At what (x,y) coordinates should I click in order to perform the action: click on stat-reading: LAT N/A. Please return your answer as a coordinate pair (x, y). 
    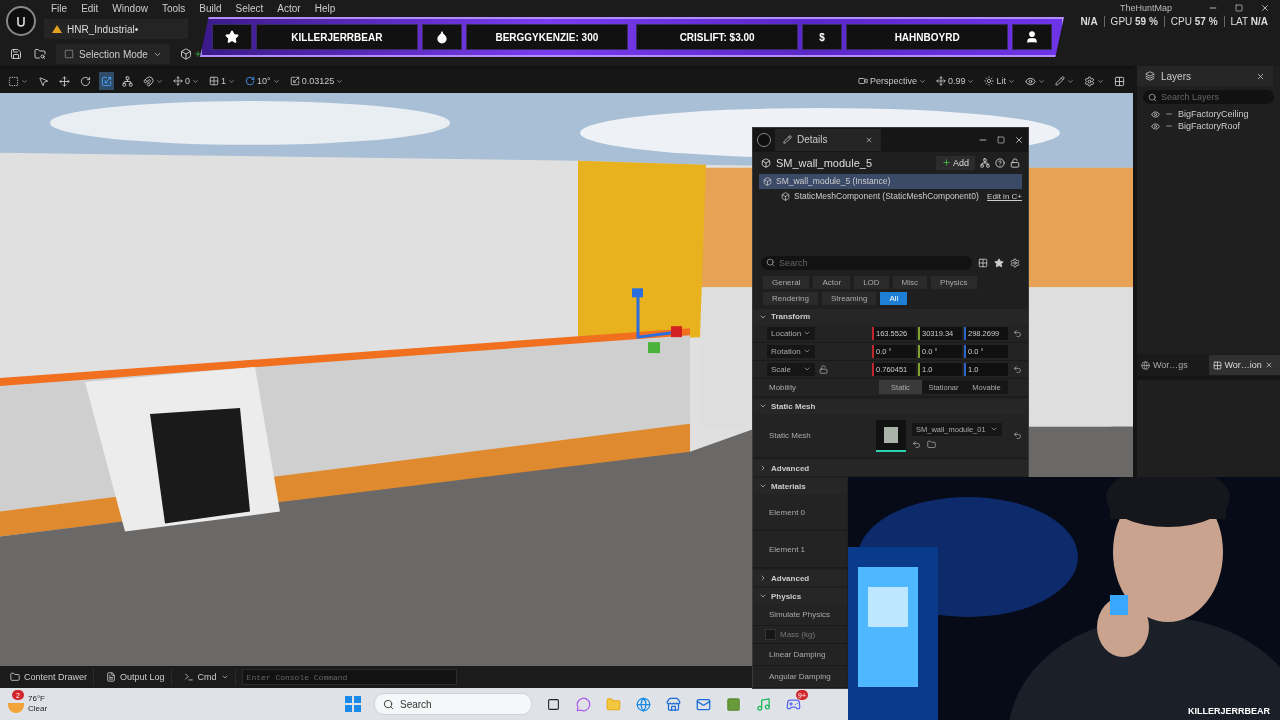
    Looking at the image, I should click on (1248, 21).